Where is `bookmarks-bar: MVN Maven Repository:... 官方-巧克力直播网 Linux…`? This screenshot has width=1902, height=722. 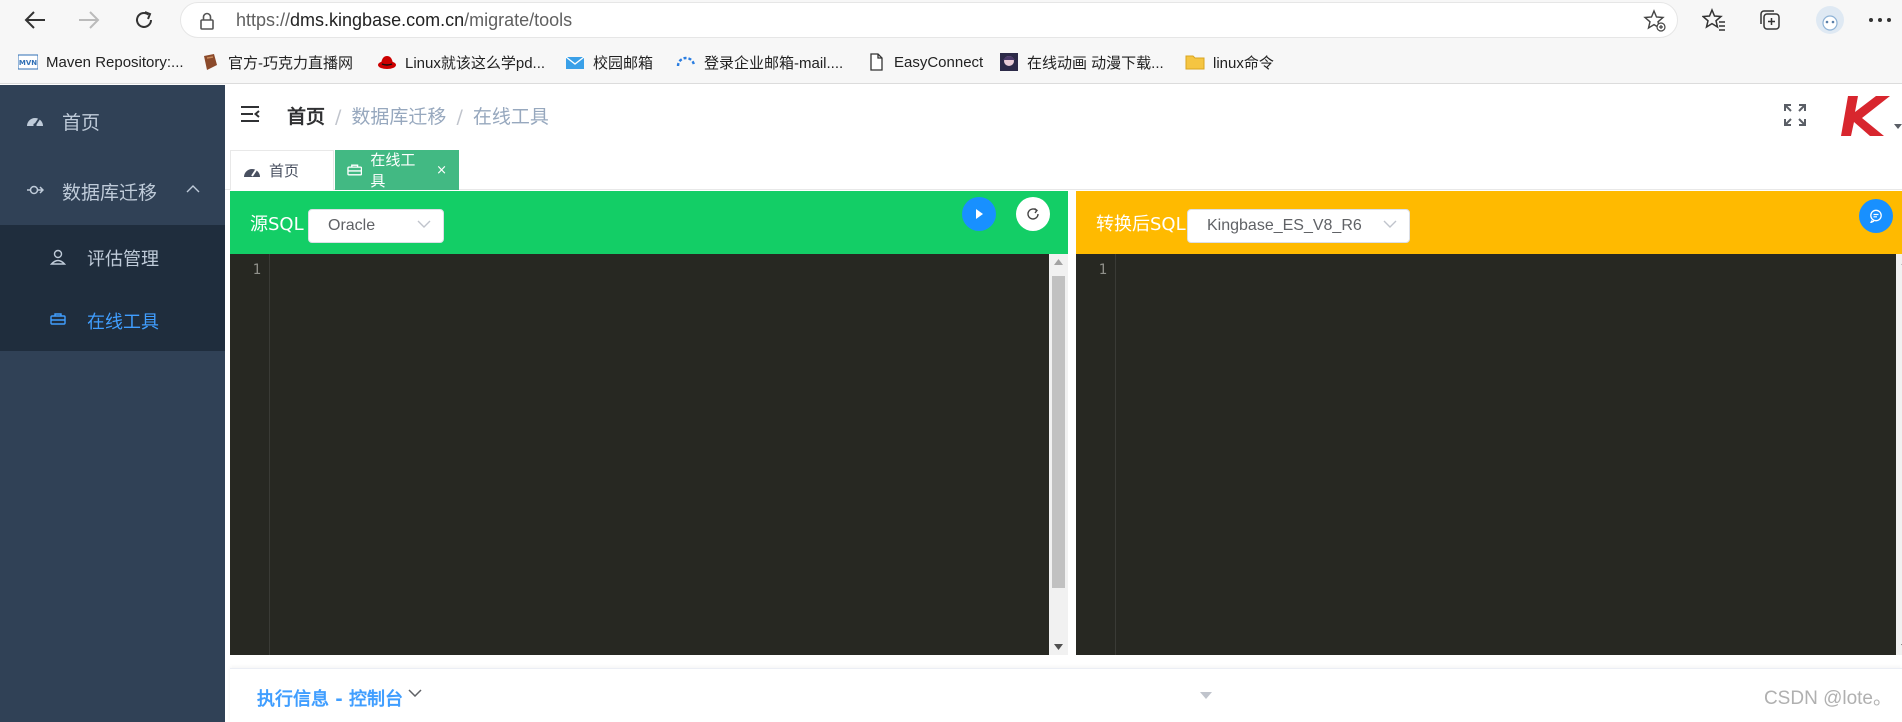
bookmarks-bar: MVN Maven Repository:... 官方-巧克力直播网 Linux… is located at coordinates (951, 62).